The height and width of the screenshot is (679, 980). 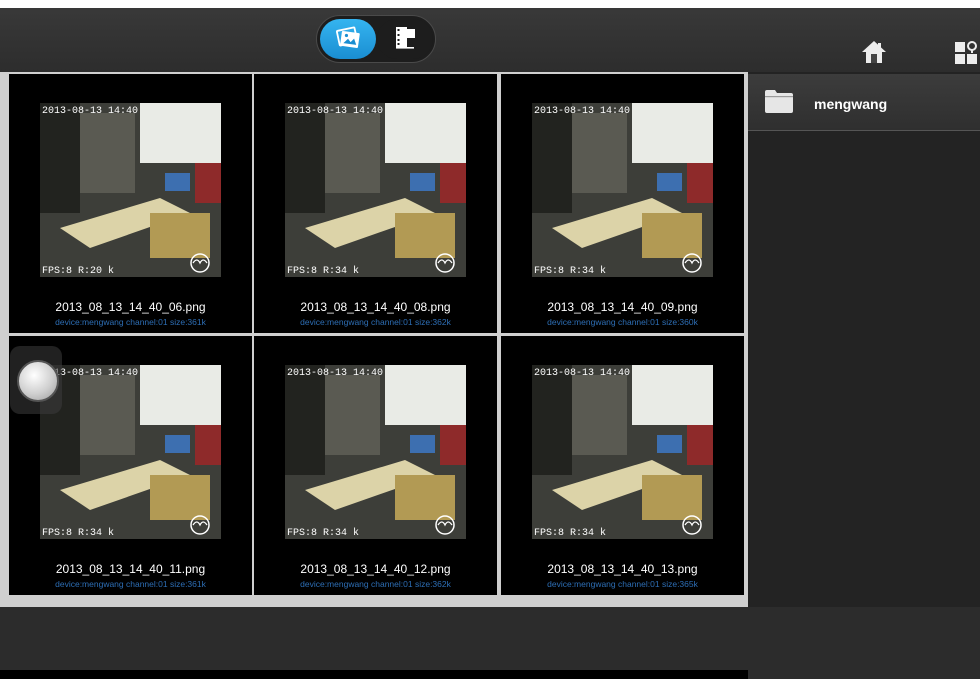 What do you see at coordinates (622, 307) in the screenshot?
I see `snapshot-filename: 2013_08_13_14_40_09.png` at bounding box center [622, 307].